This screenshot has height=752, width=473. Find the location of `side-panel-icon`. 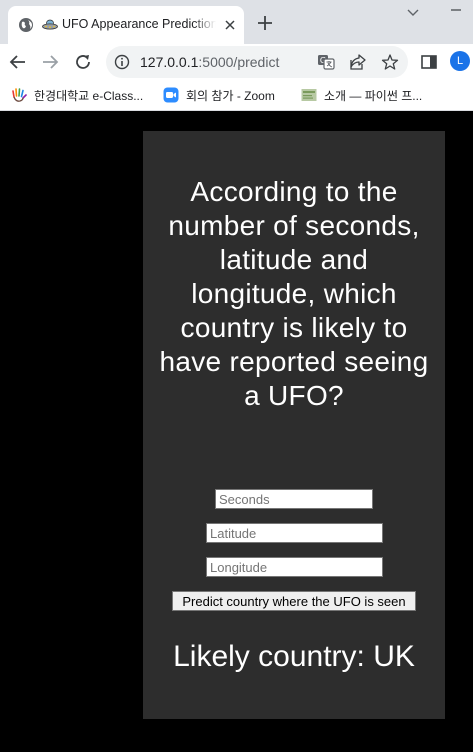

side-panel-icon is located at coordinates (429, 62).